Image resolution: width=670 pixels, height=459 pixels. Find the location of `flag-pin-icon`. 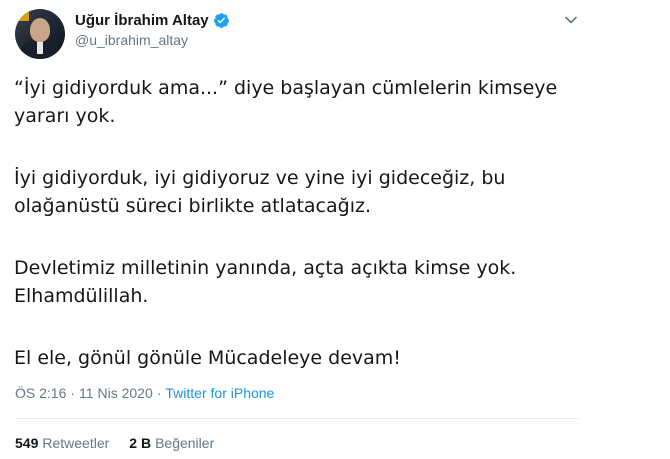

flag-pin-icon is located at coordinates (24, 16).